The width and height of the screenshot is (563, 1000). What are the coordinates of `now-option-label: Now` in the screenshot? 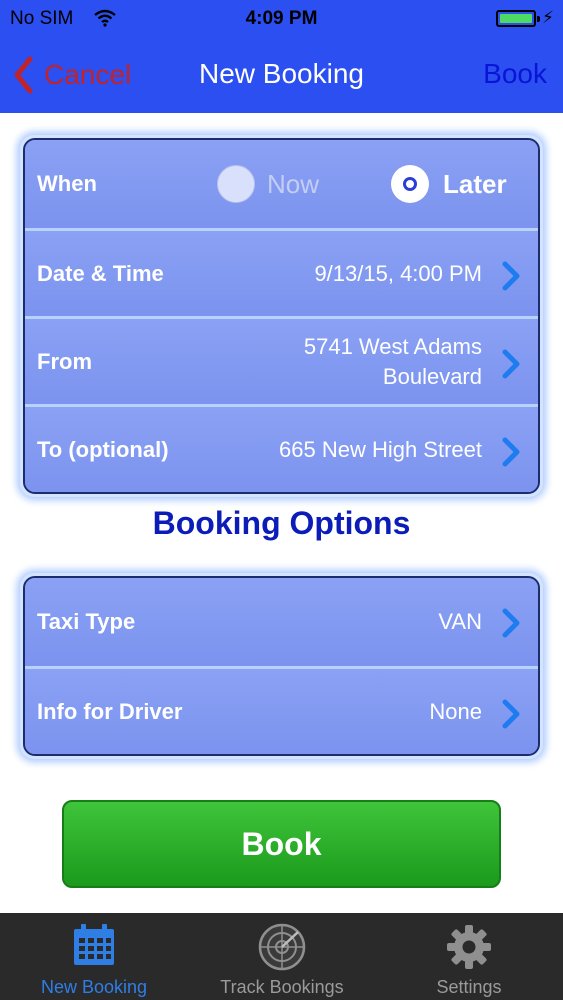 It's located at (293, 184).